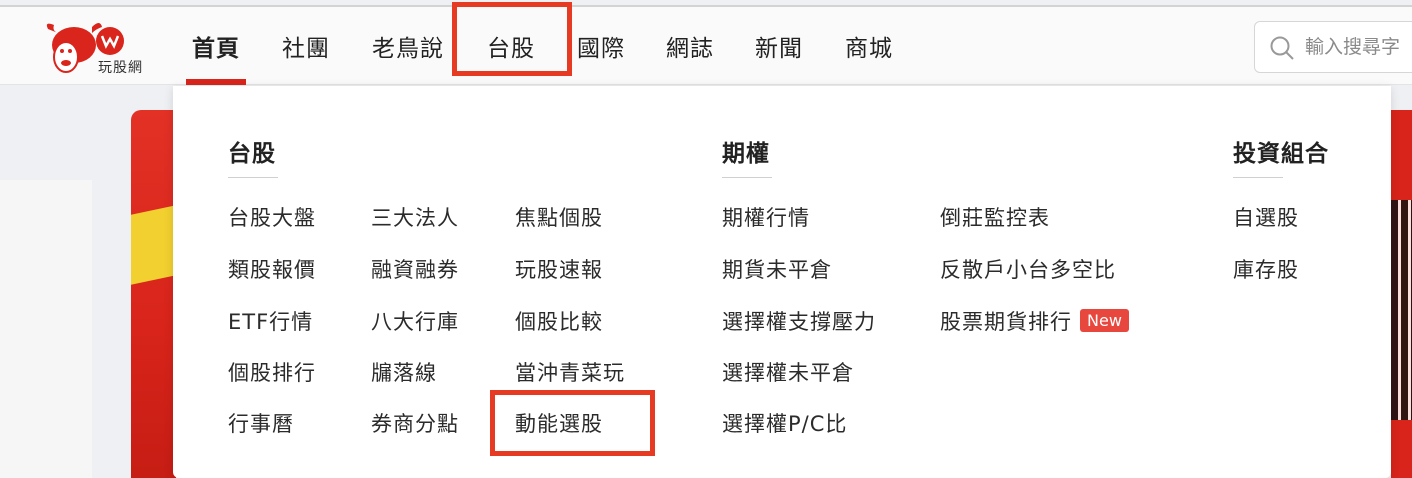 Image resolution: width=1412 pixels, height=478 pixels. What do you see at coordinates (559, 269) in the screenshot?
I see `menu-link-flash-report: 玩股速報` at bounding box center [559, 269].